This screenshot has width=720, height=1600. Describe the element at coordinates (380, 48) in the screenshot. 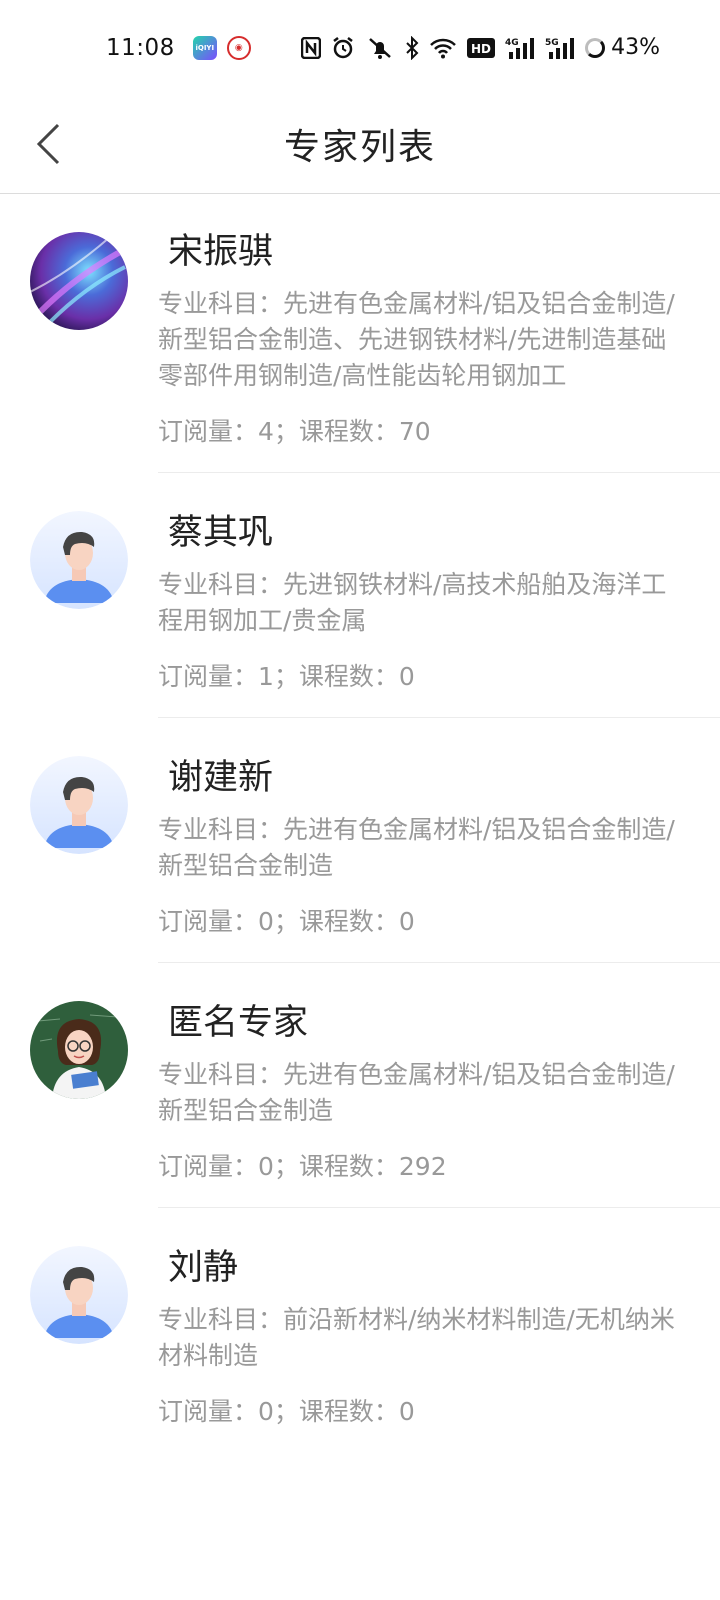

I see `mute-icon` at that location.